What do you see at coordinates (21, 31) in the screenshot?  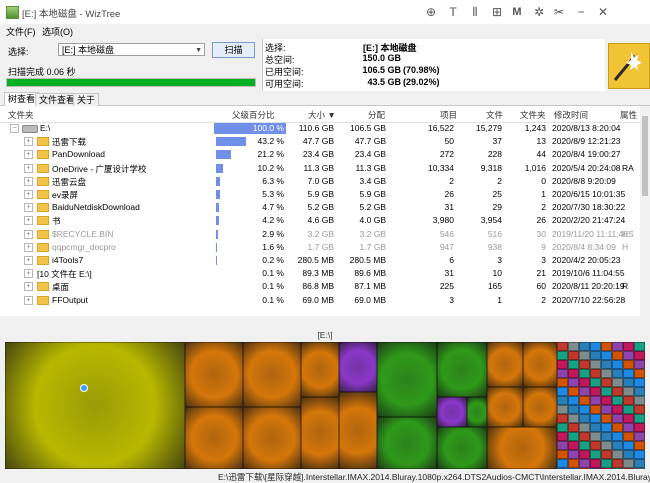 I see `menu-file: 文件(F)` at bounding box center [21, 31].